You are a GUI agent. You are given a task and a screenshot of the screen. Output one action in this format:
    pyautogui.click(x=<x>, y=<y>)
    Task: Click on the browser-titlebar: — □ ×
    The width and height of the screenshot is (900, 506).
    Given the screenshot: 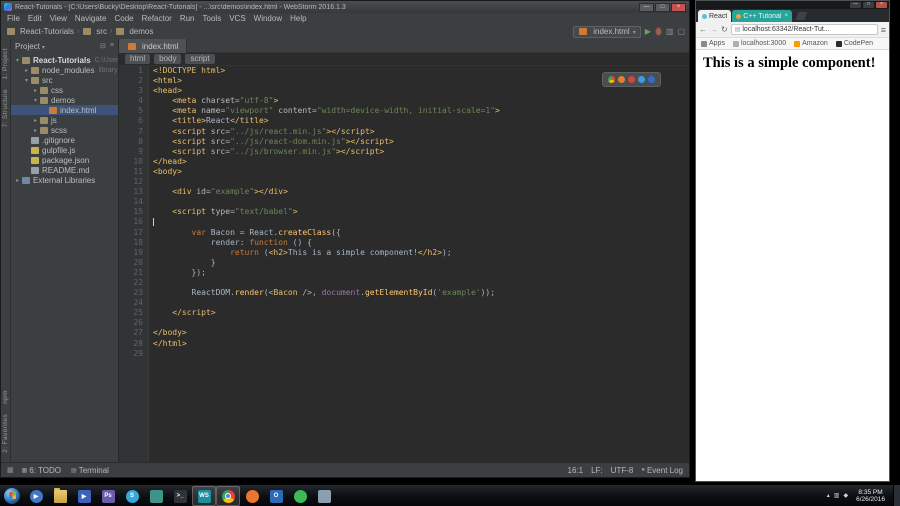 What is the action you would take?
    pyautogui.click(x=792, y=5)
    